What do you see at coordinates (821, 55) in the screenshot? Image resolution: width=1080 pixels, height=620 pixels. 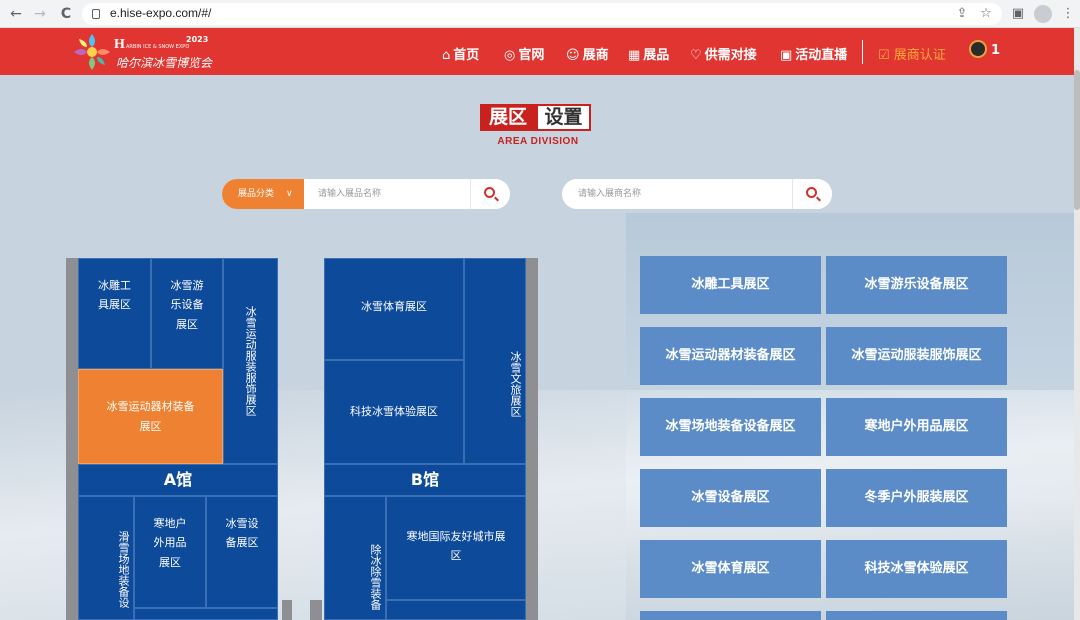 I see `nav-live-label: 活动直播` at bounding box center [821, 55].